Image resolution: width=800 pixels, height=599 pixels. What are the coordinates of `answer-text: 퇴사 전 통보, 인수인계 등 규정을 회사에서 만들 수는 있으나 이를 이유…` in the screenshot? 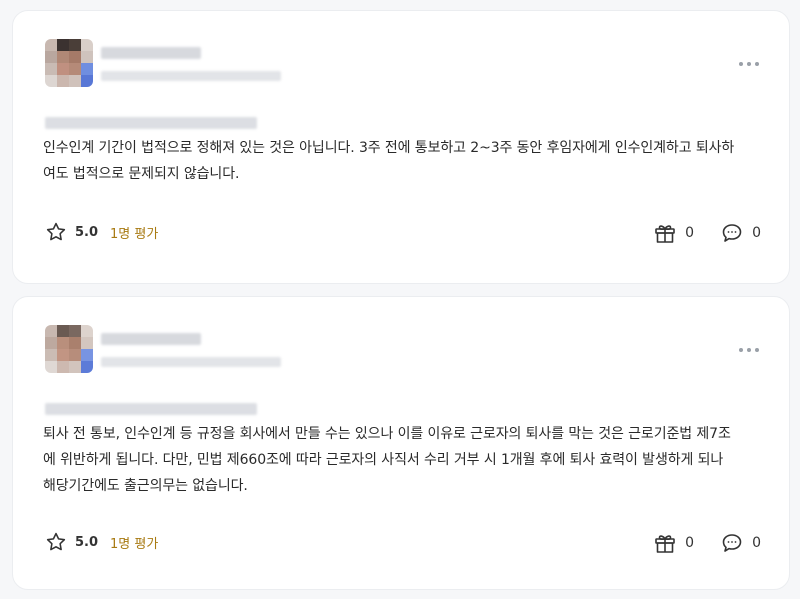 It's located at (387, 460).